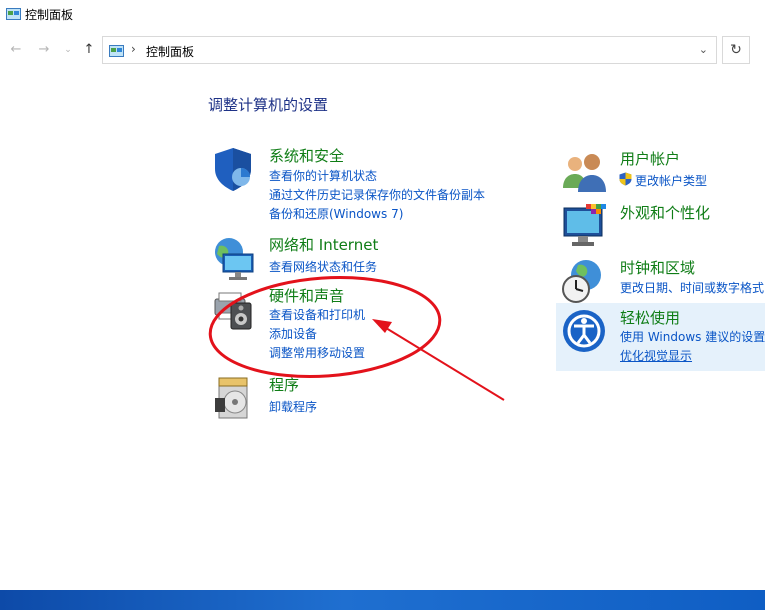 This screenshot has width=765, height=610. What do you see at coordinates (692, 336) in the screenshot?
I see `link-recommended-settings: 使用 Windows 建议的设置` at bounding box center [692, 336].